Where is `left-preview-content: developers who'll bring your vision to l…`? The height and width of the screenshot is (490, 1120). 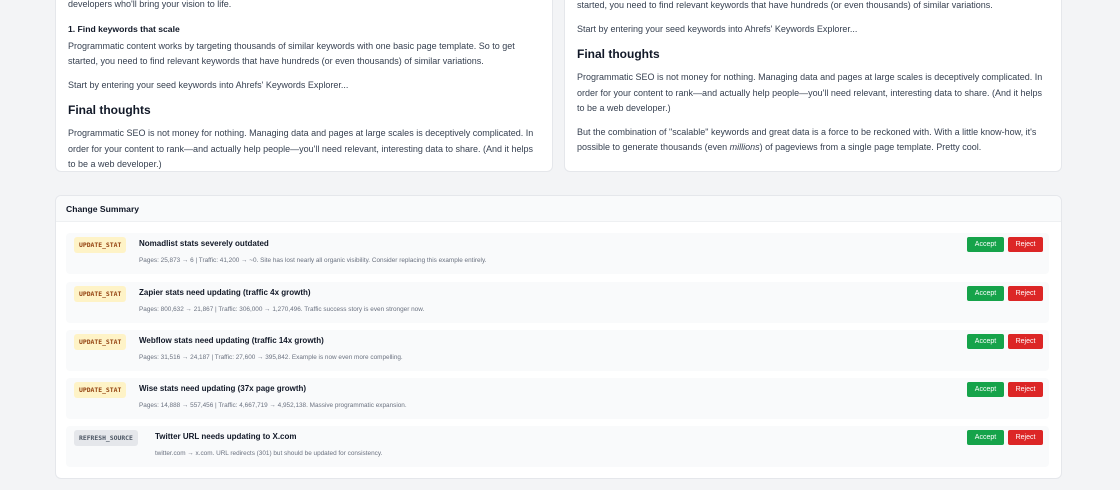
left-preview-content: developers who'll bring your vision to l… is located at coordinates (304, 85).